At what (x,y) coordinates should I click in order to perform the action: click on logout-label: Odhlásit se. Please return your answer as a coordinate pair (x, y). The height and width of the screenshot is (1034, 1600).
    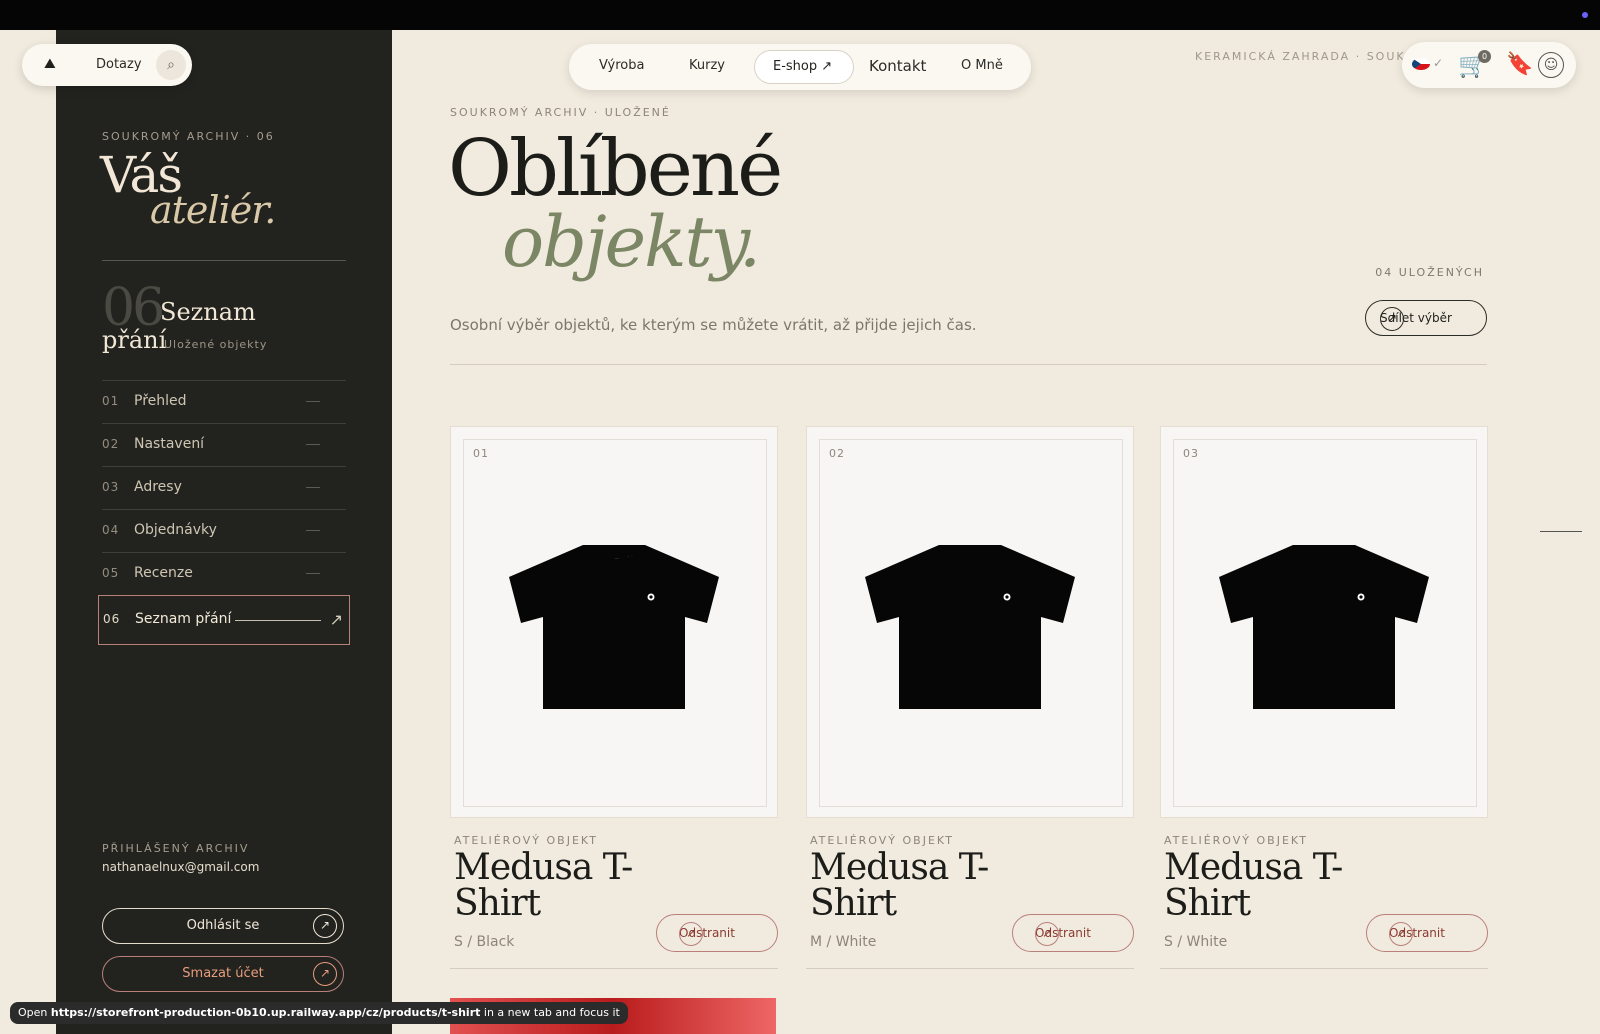
    Looking at the image, I should click on (223, 925).